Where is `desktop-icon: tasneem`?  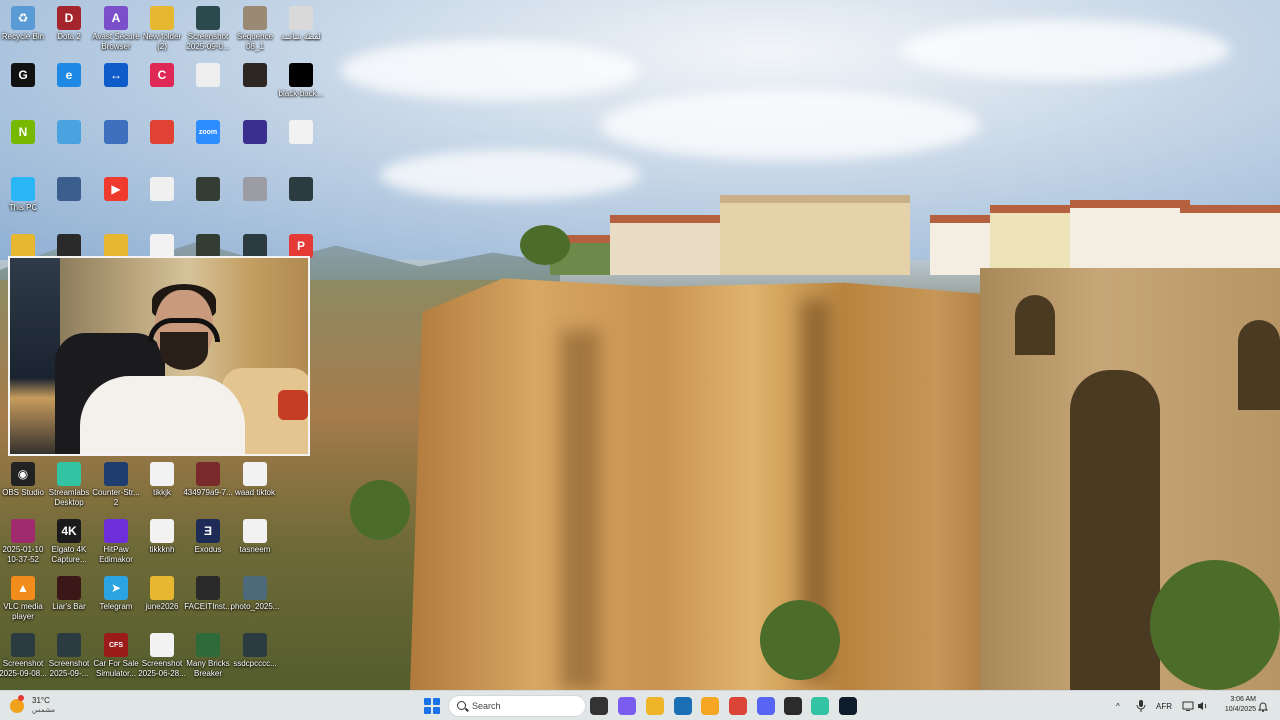
desktop-icon: tasneem is located at coordinates (255, 541).